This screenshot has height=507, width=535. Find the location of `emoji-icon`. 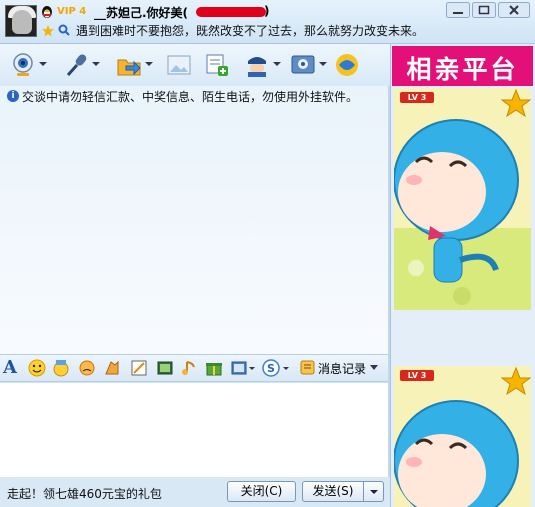

emoji-icon is located at coordinates (37, 368).